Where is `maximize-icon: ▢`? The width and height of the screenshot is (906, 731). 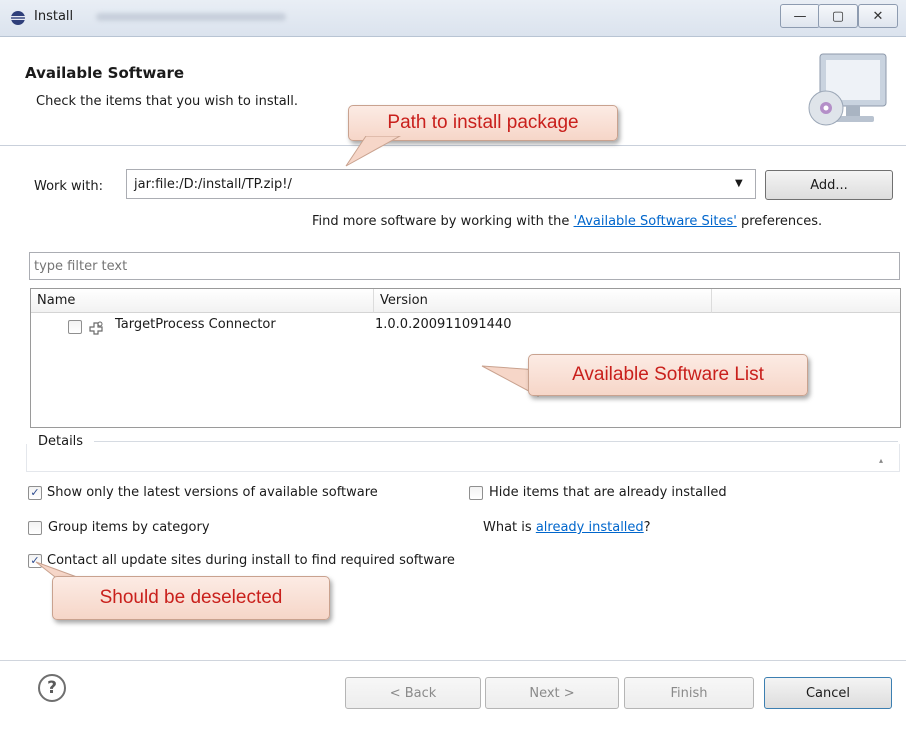
maximize-icon: ▢ is located at coordinates (838, 16).